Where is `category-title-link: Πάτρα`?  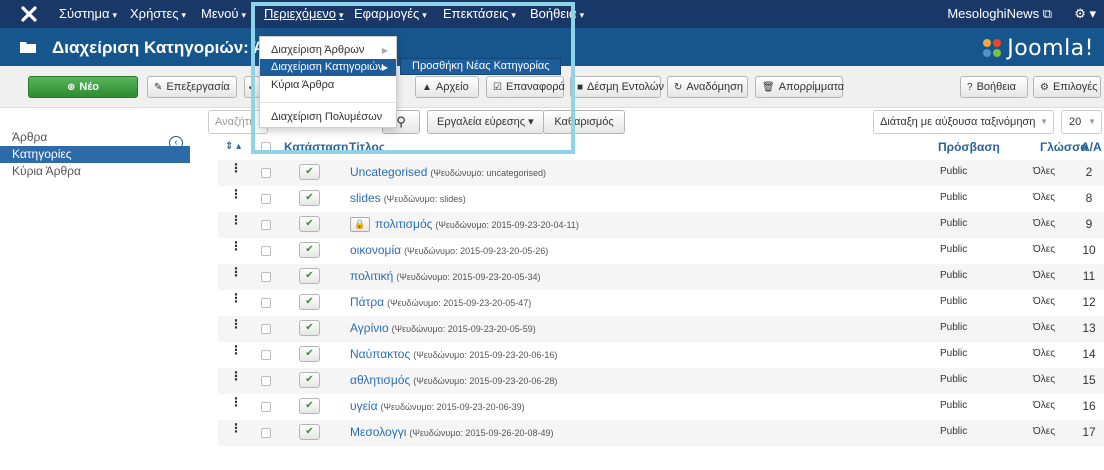
category-title-link: Πάτρα is located at coordinates (367, 302).